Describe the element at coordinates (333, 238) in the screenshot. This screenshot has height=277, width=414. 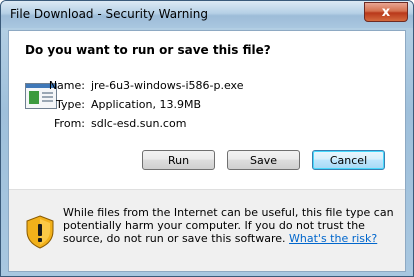
I see `whats-the-risk-link: What's the risk?` at that location.